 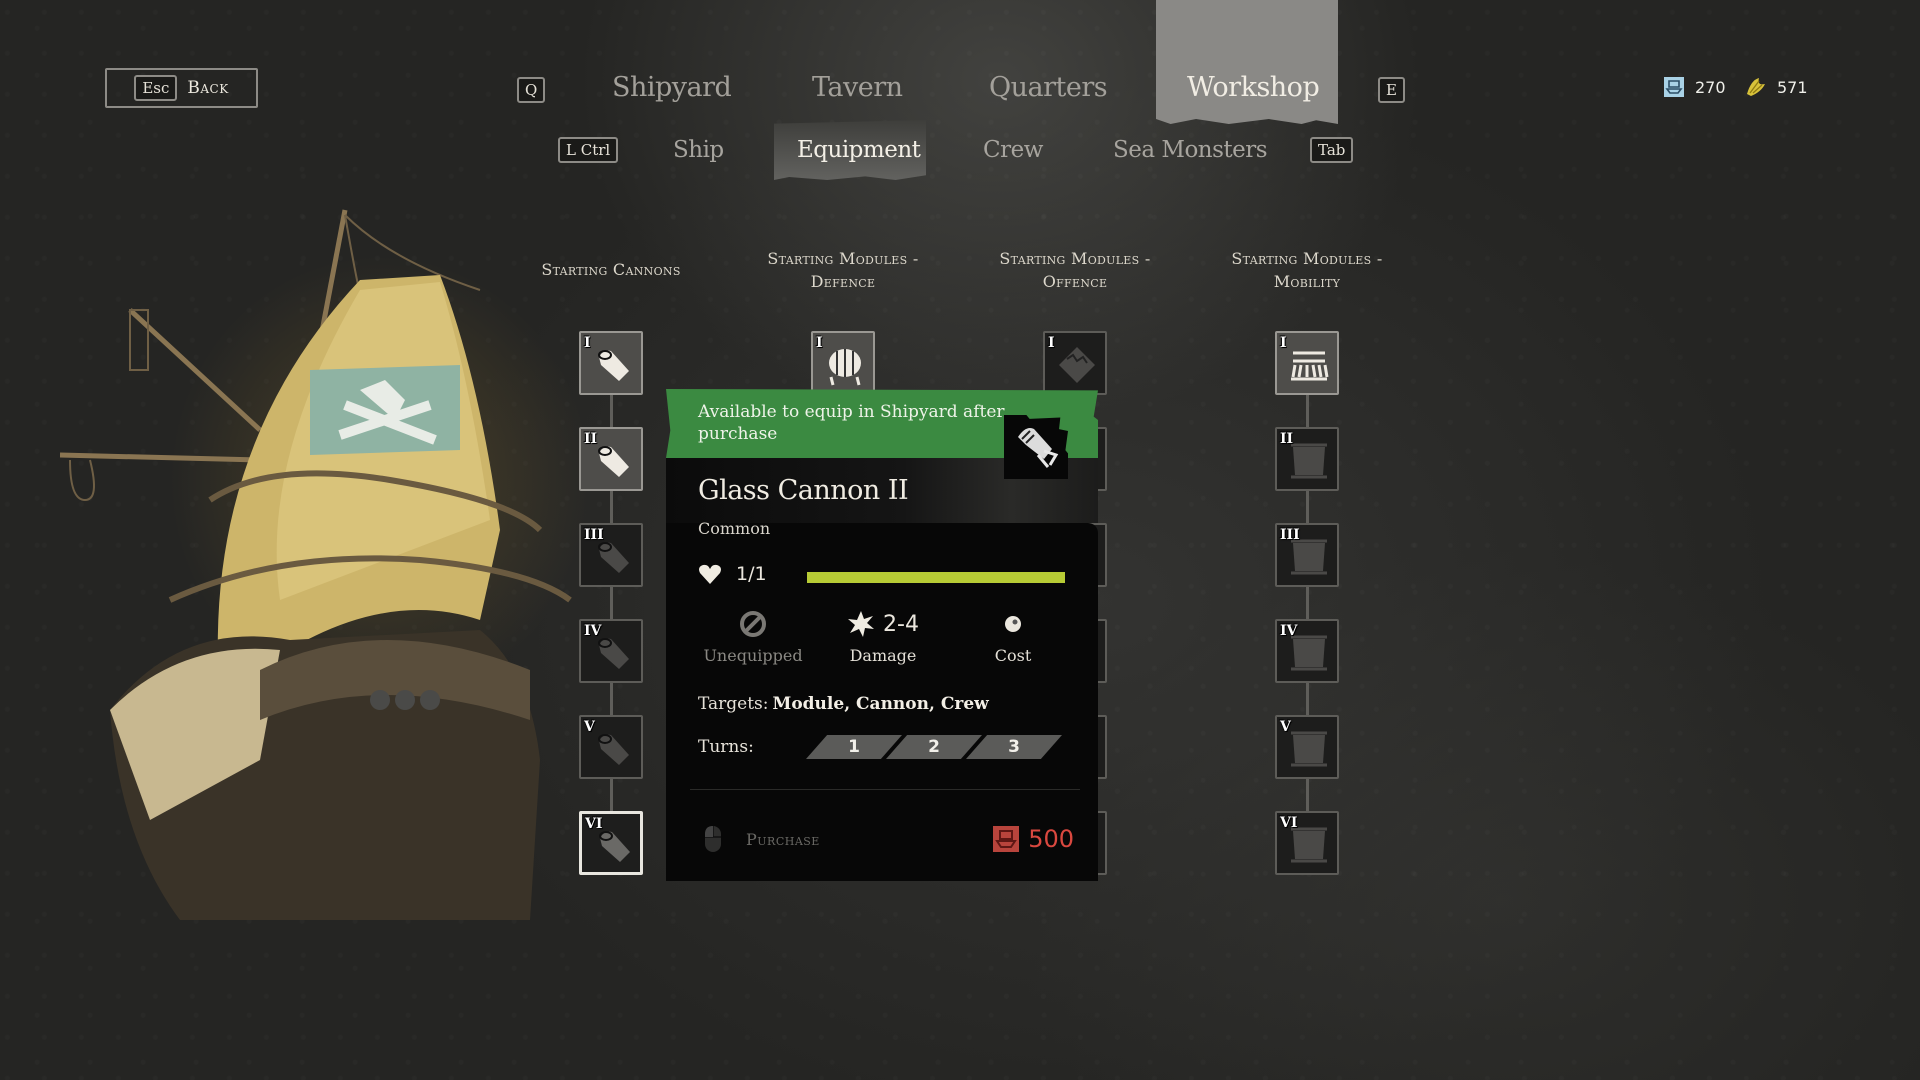 I want to click on tab-shipyard: Shipyard, so click(x=672, y=87).